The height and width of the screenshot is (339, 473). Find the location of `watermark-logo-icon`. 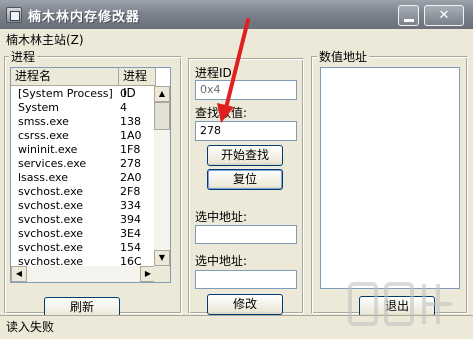

watermark-logo-icon is located at coordinates (400, 304).